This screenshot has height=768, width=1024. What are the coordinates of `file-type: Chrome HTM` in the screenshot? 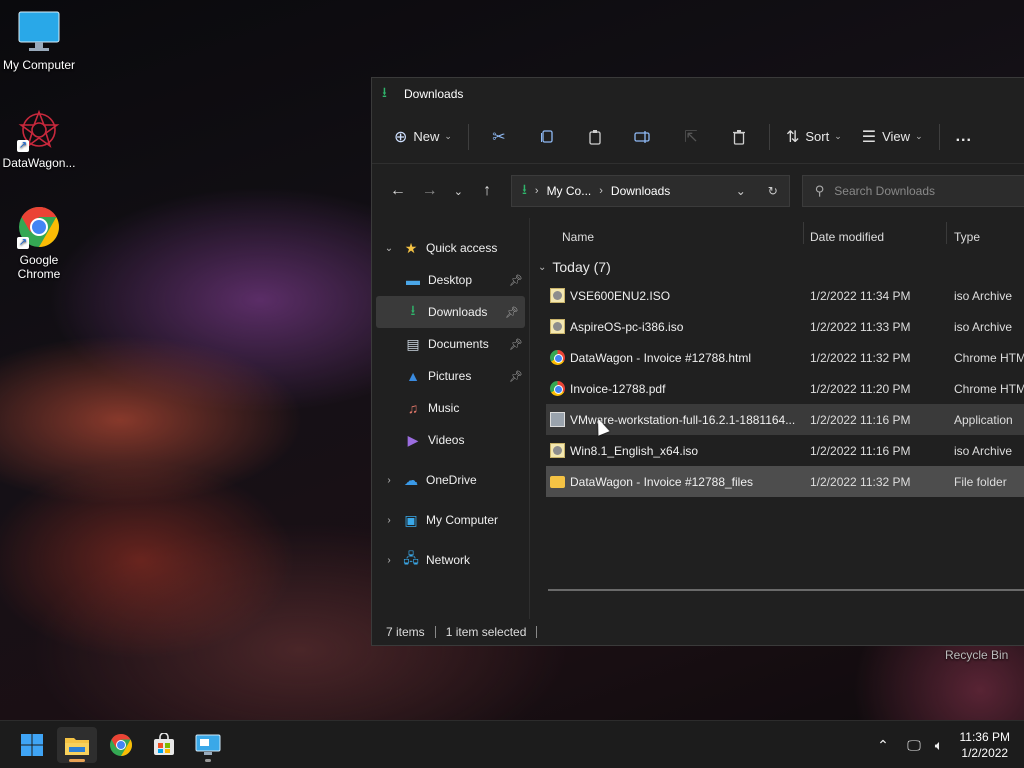 It's located at (989, 389).